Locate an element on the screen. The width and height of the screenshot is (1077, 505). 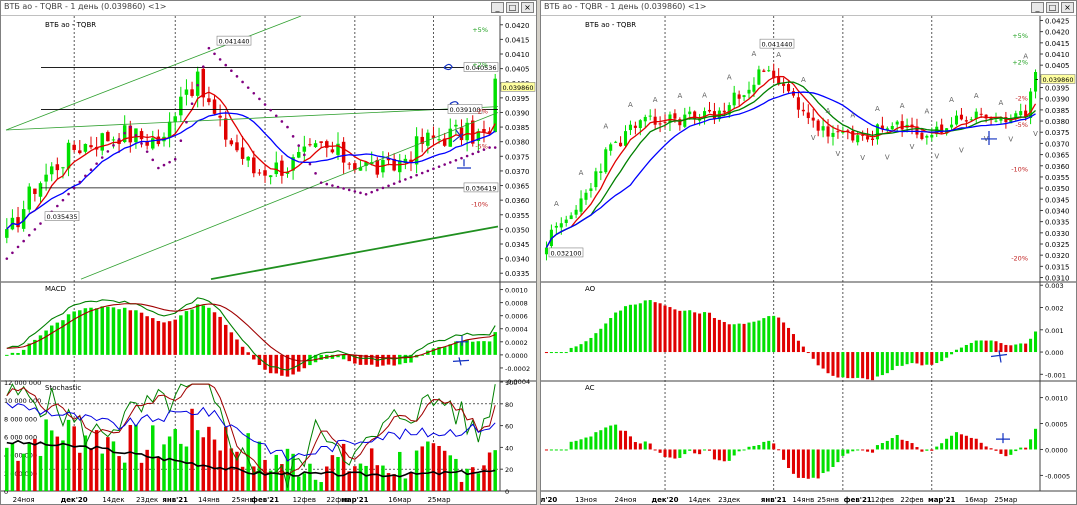
price-tick-label: 0.0340 is located at coordinates (1057, 211).